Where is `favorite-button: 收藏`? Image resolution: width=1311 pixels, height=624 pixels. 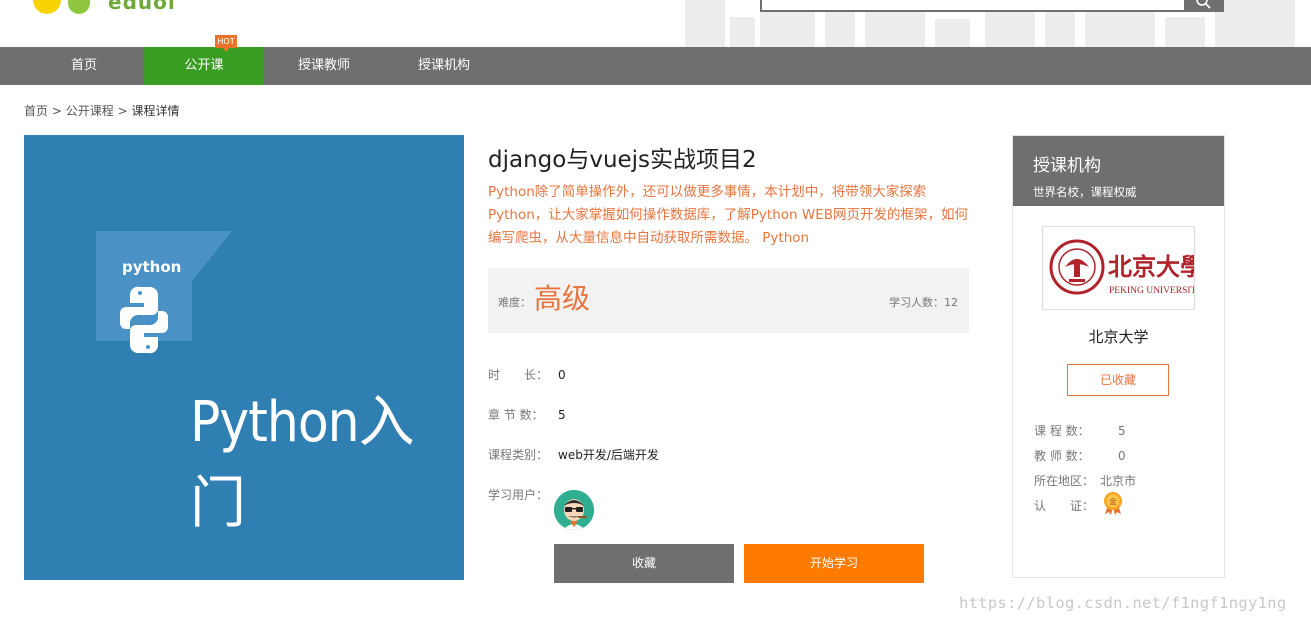 favorite-button: 收藏 is located at coordinates (644, 563).